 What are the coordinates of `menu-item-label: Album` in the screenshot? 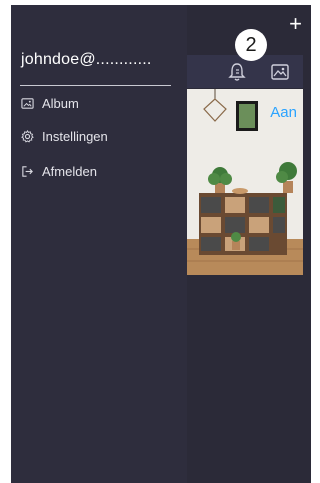 It's located at (60, 103).